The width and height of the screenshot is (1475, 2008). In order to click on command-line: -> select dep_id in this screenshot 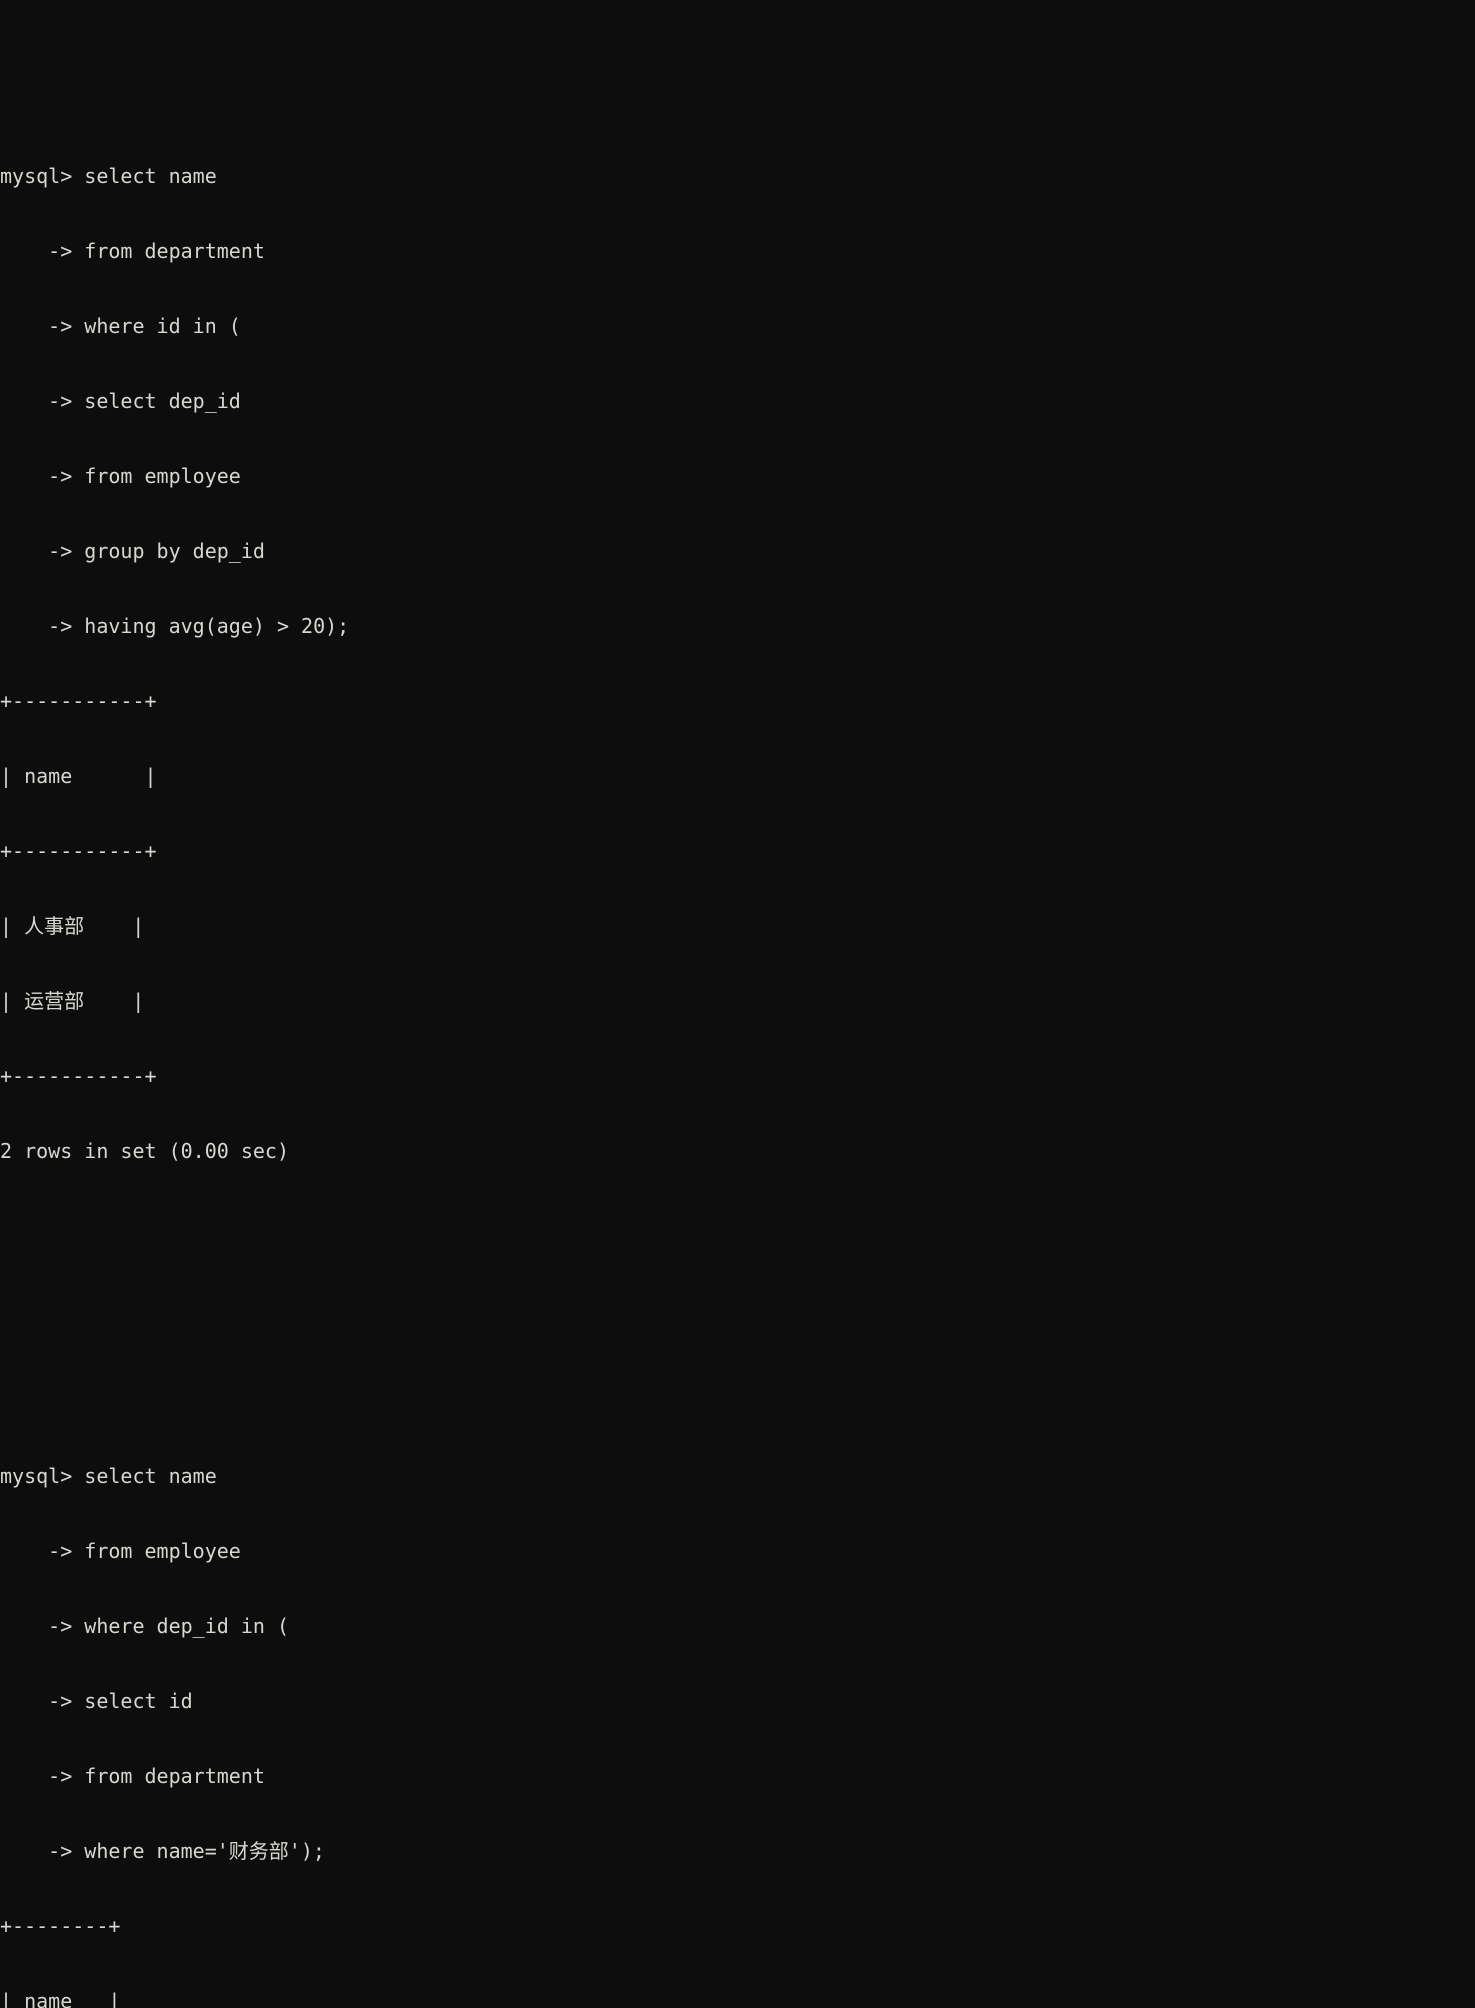, I will do `click(120, 401)`.